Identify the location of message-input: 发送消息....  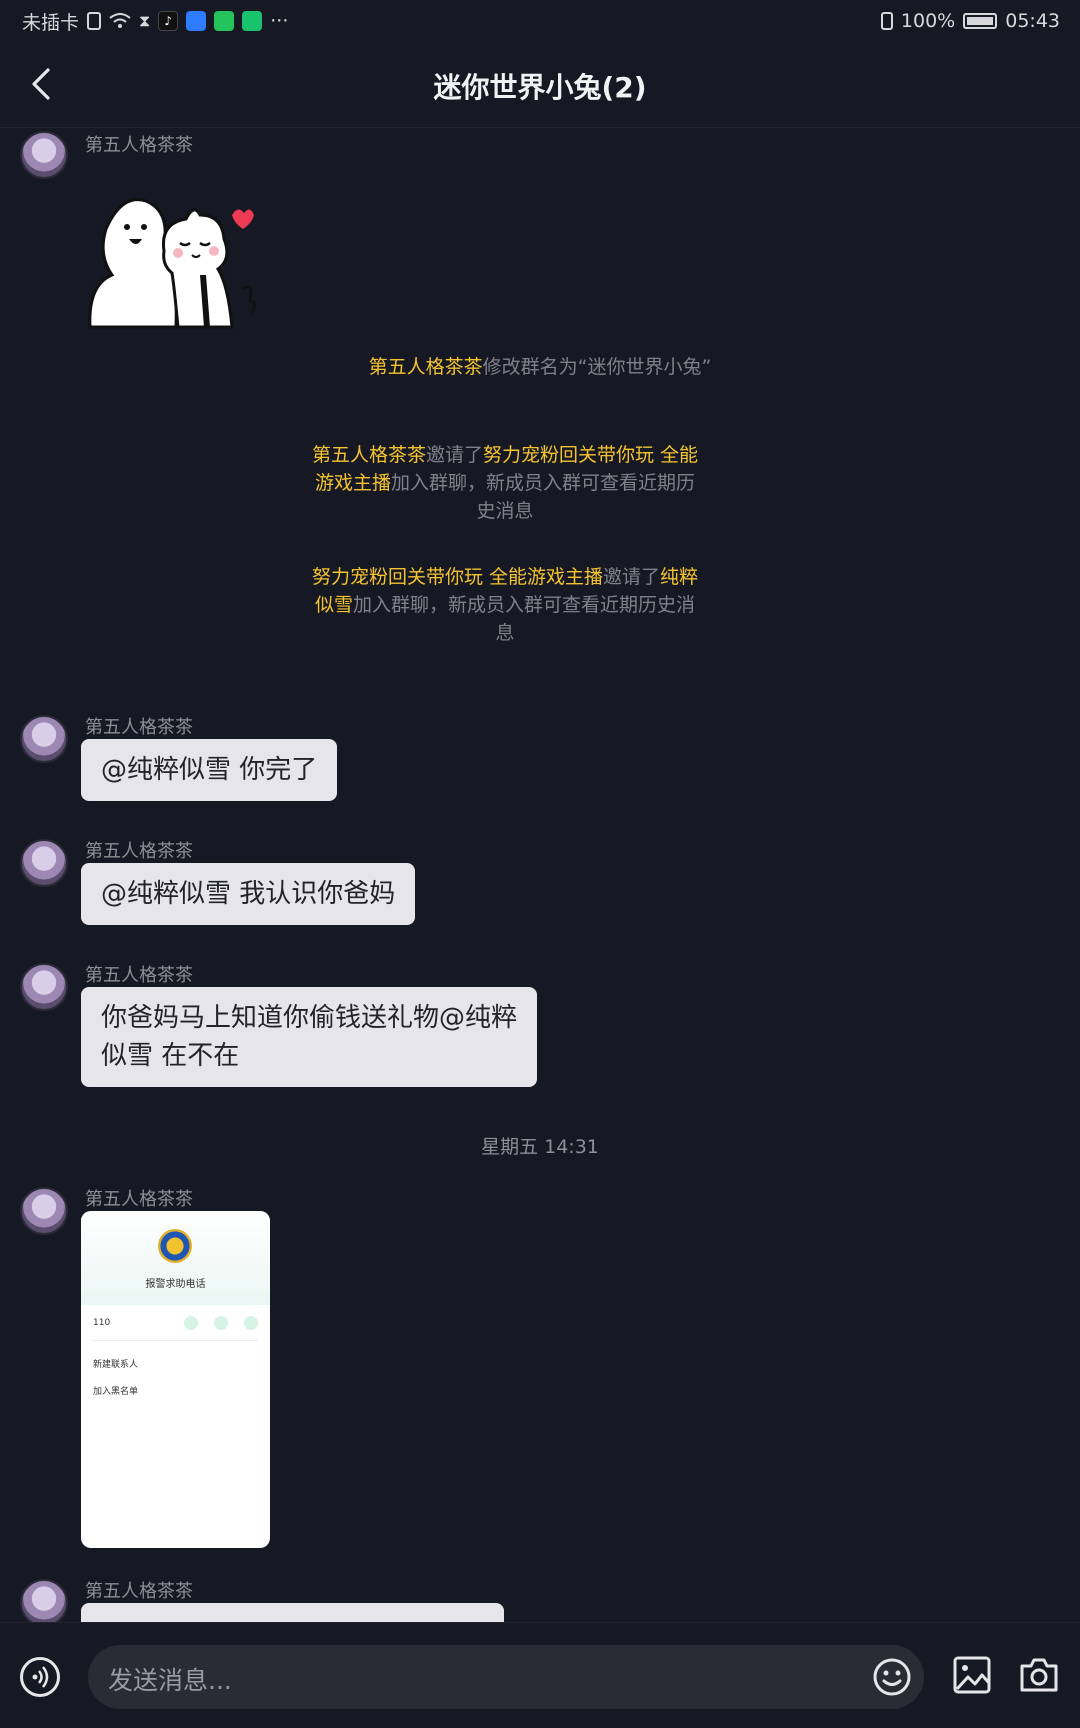
(506, 1677).